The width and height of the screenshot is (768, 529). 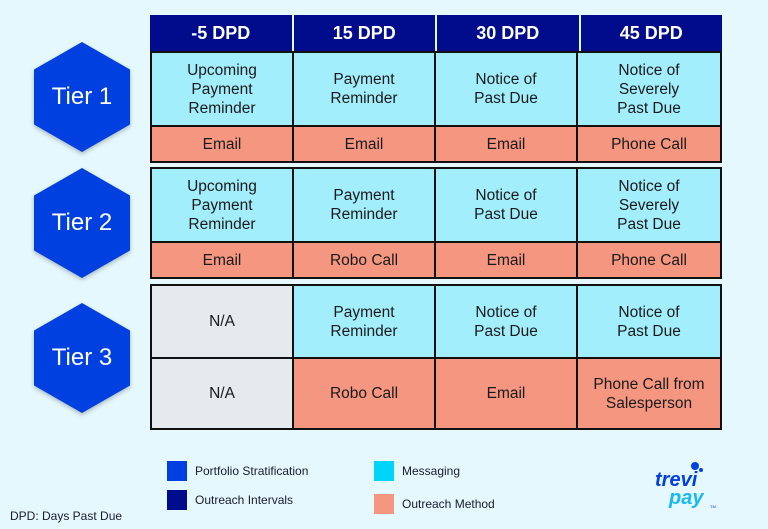 I want to click on header-col-1: -5 DPD, so click(x=222, y=33).